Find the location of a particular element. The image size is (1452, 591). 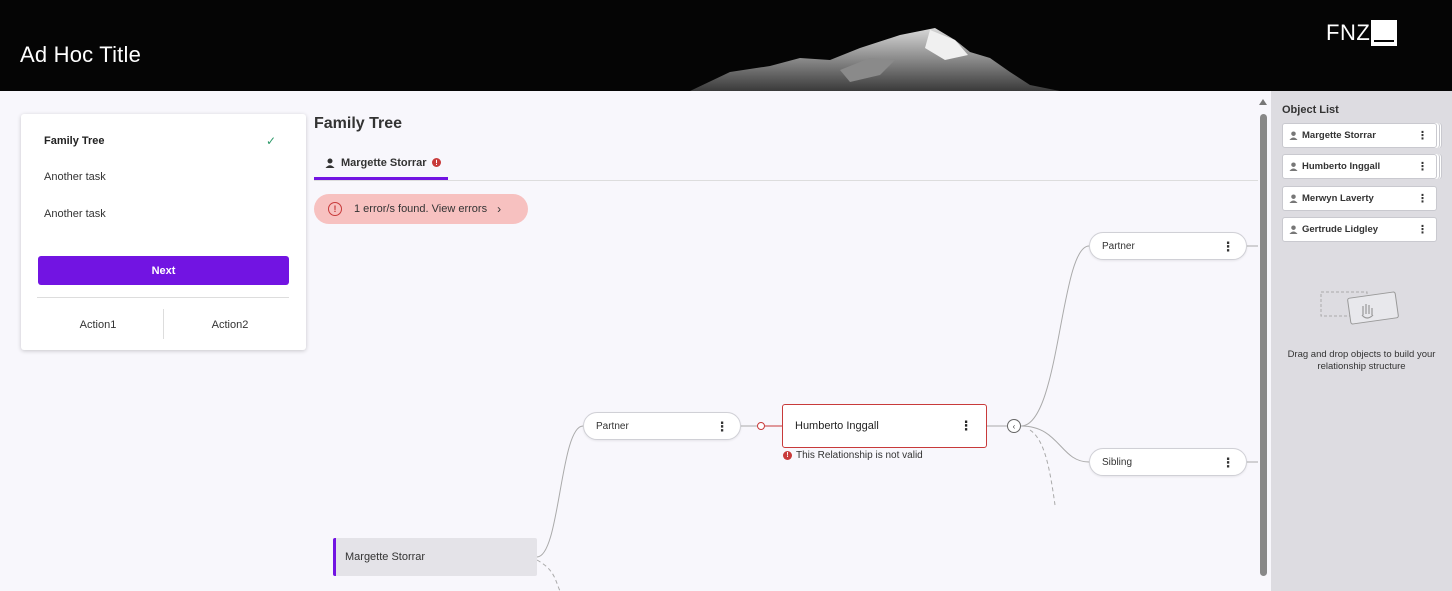

tree-node-partner-left: Partner ⋮ is located at coordinates (662, 426).